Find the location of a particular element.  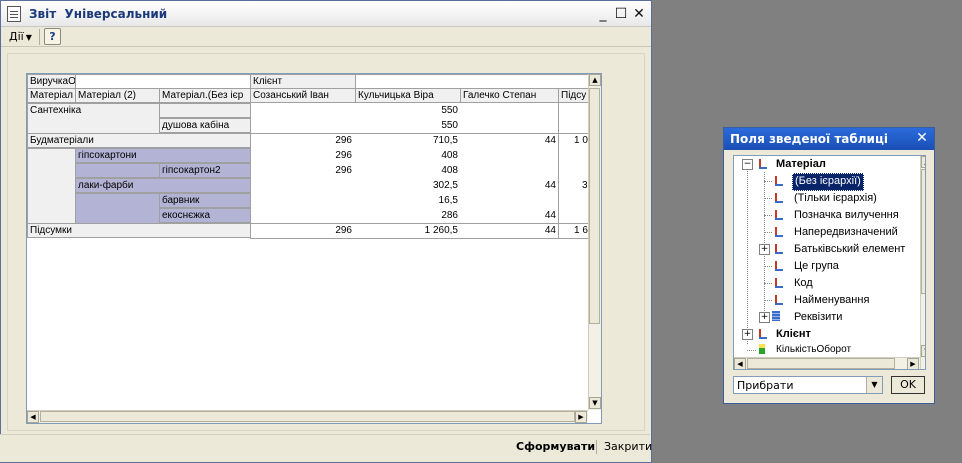

row-group-spacer is located at coordinates (51, 186).